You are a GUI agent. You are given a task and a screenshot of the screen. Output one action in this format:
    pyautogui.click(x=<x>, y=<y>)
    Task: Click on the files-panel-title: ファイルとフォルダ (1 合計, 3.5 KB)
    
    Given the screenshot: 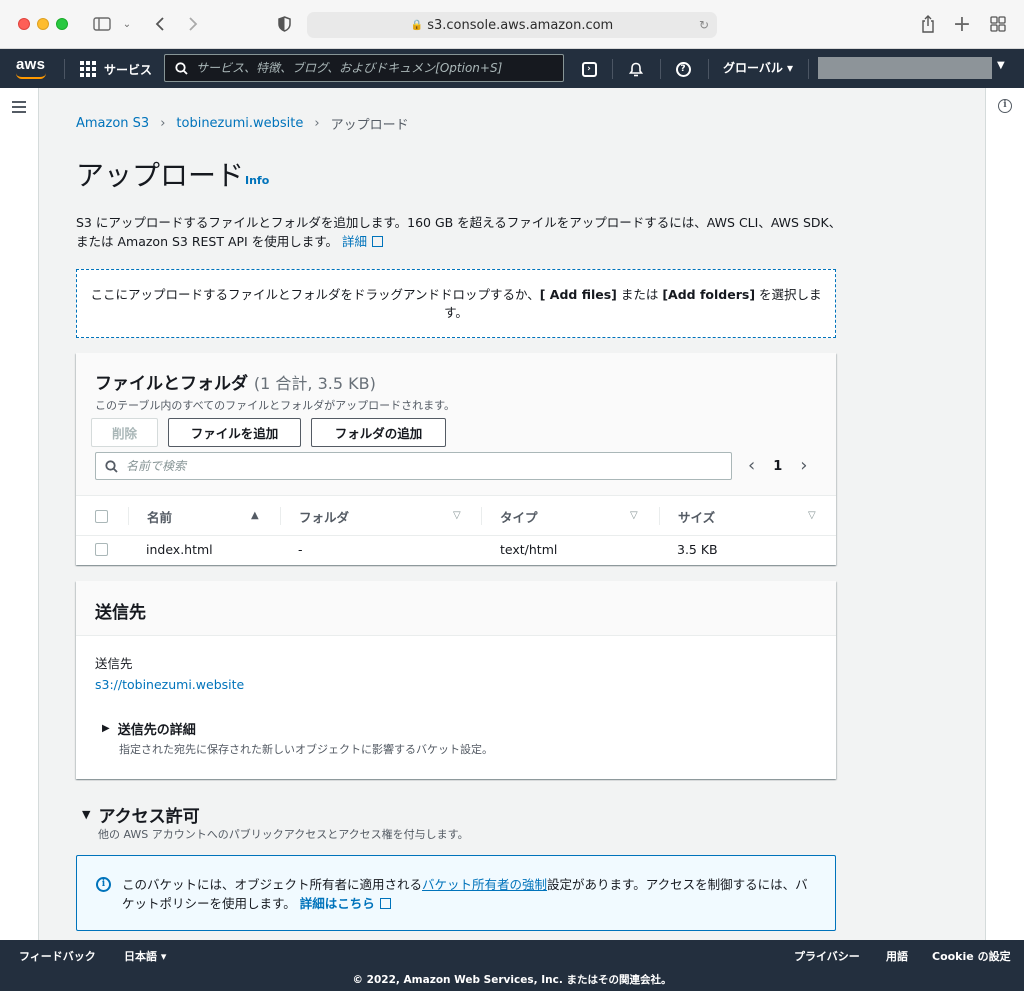 What is the action you would take?
    pyautogui.click(x=235, y=384)
    